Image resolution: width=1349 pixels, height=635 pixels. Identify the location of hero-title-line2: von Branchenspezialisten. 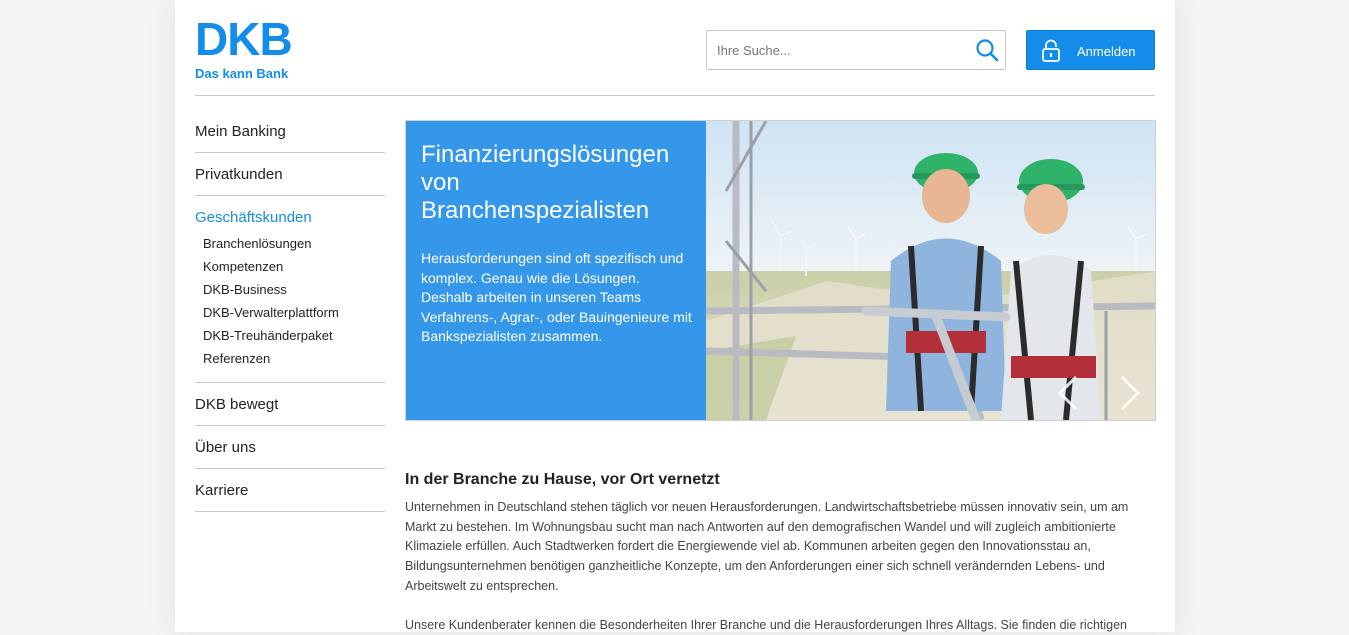
(535, 196).